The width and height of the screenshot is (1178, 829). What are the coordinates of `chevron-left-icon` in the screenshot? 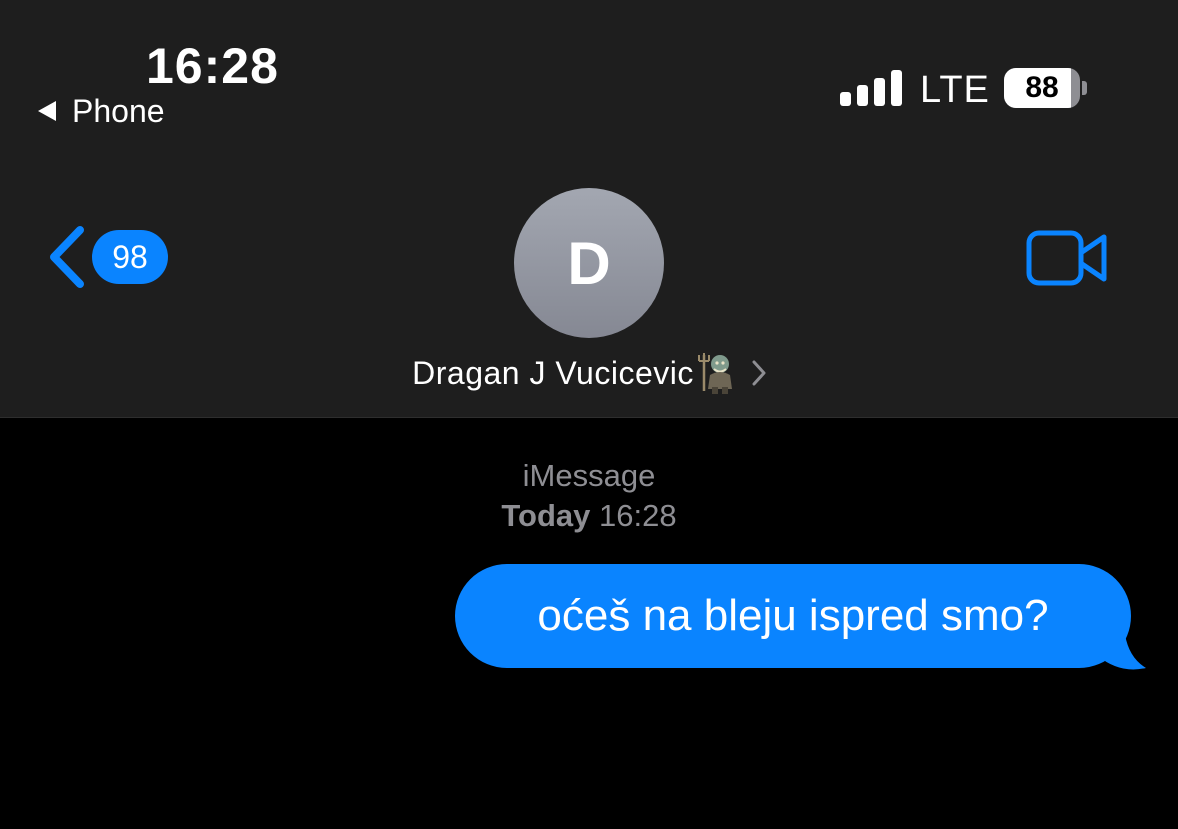 It's located at (67, 257).